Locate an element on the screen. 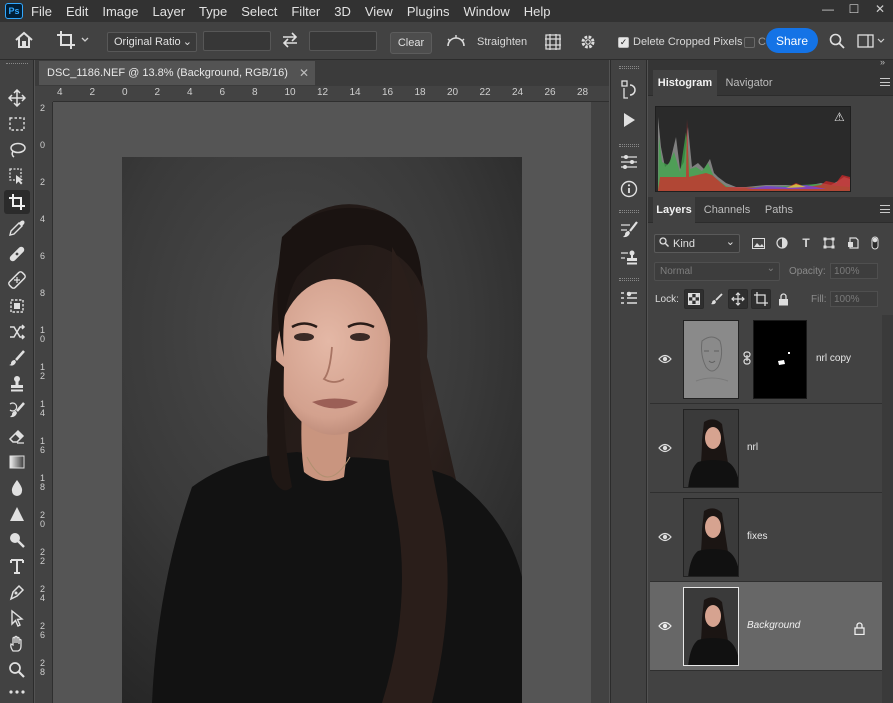 Image resolution: width=893 pixels, height=703 pixels. filter-adjustment-icon is located at coordinates (782, 243).